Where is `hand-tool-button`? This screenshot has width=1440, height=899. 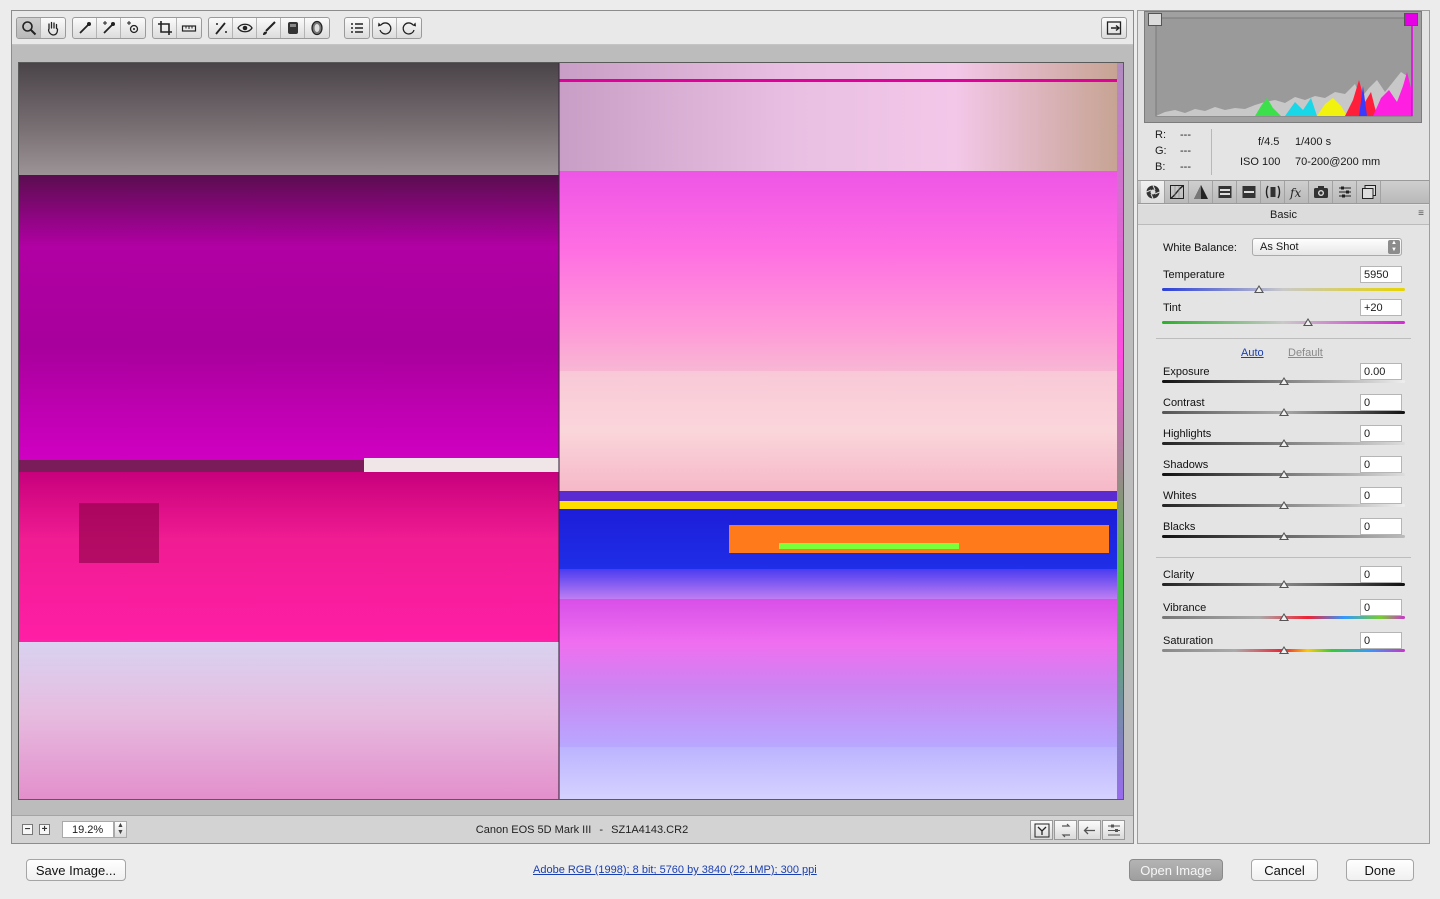
hand-tool-button is located at coordinates (53, 28).